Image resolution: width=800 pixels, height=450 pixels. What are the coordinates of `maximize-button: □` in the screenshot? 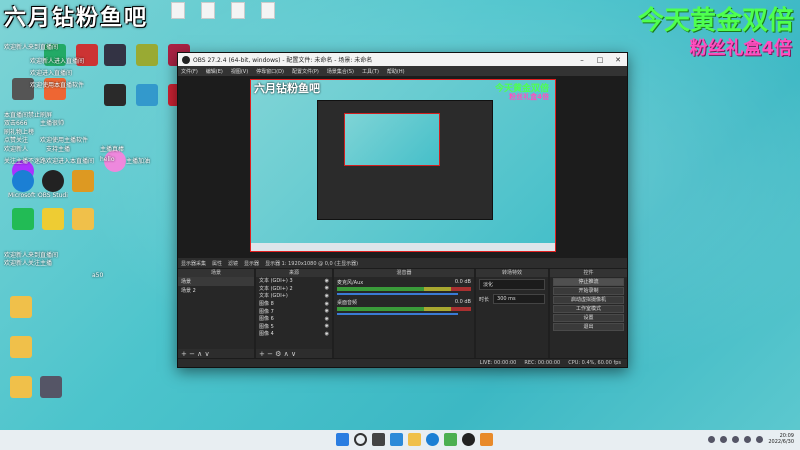 It's located at (600, 60).